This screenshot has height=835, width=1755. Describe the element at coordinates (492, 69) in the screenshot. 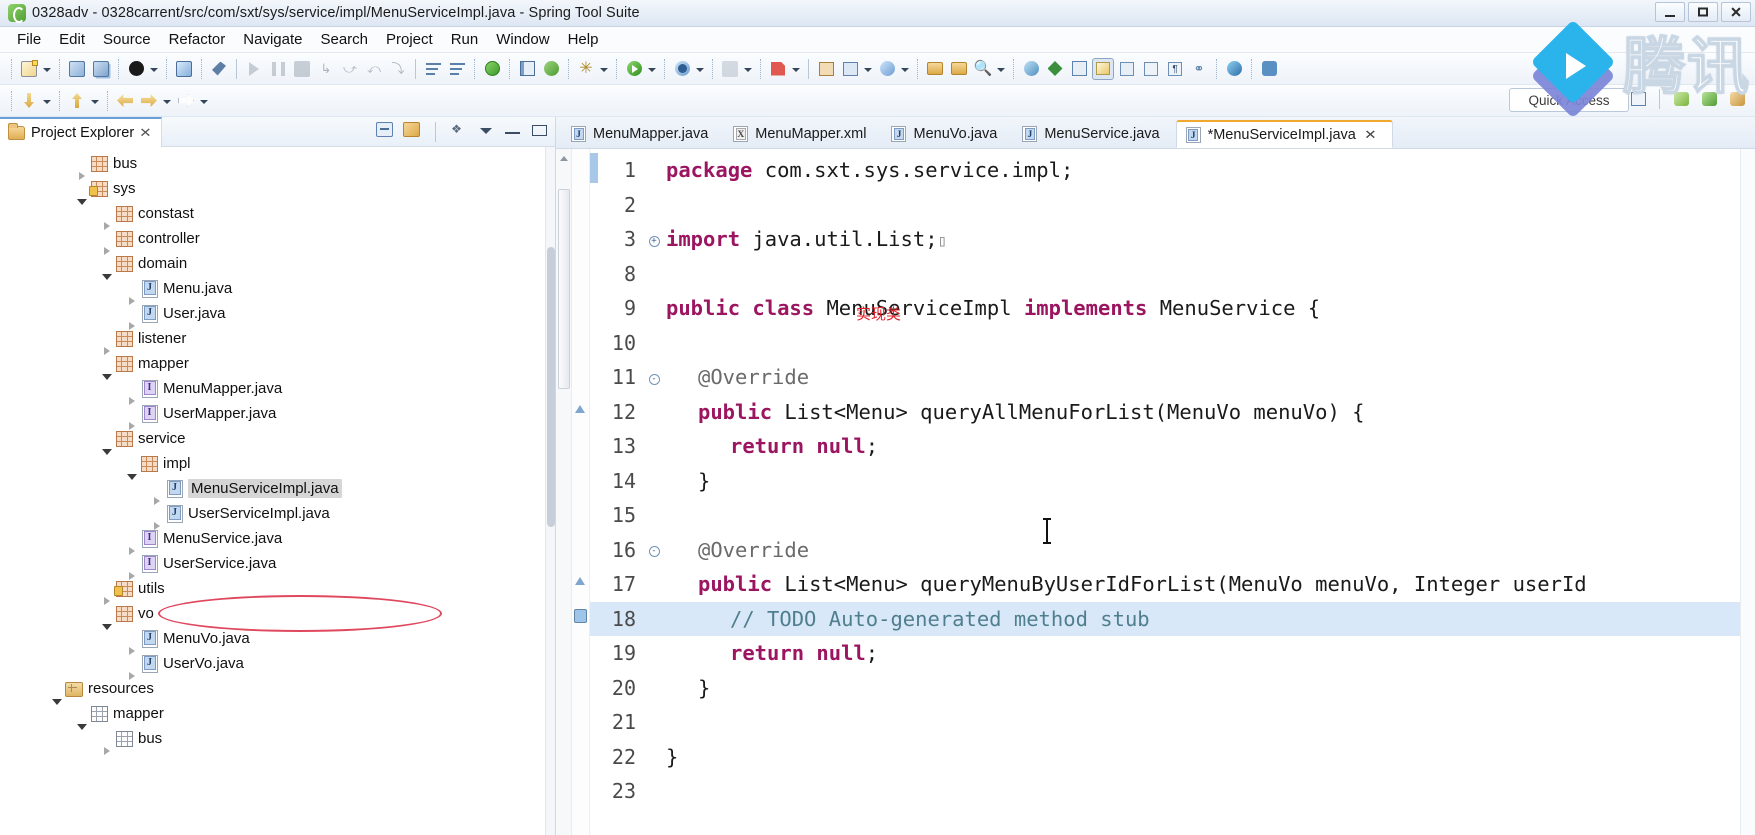

I see `coverage-icon` at that location.